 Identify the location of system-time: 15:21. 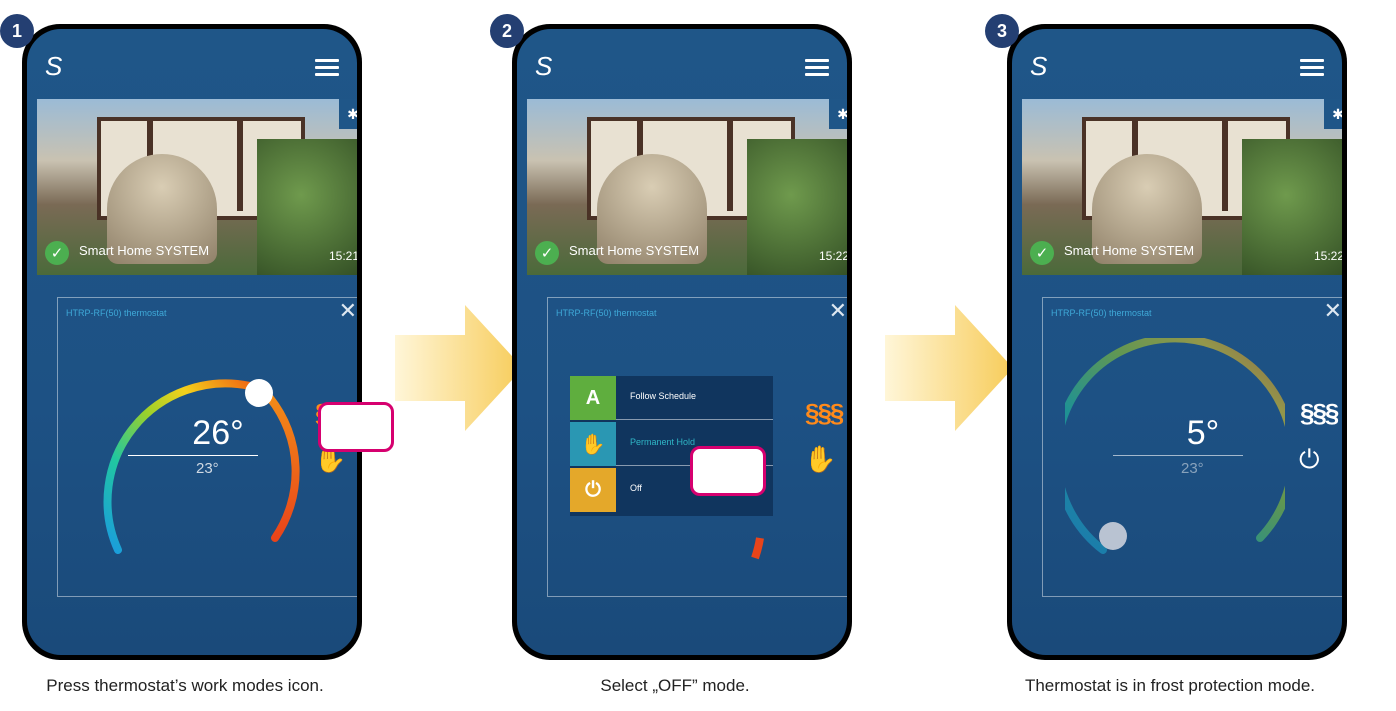
(342, 256).